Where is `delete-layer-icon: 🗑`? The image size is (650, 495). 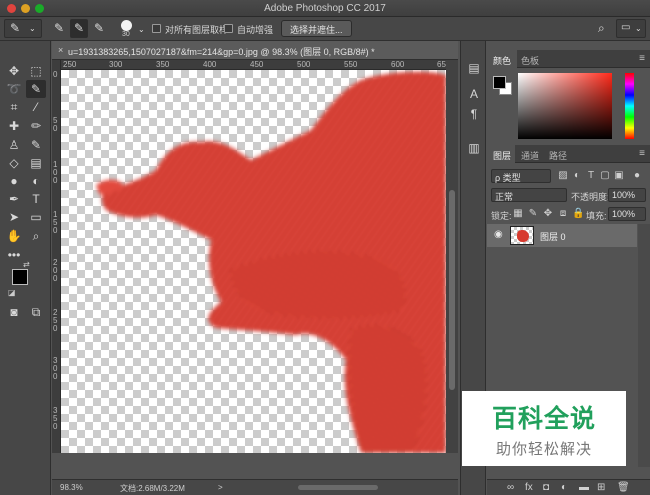 delete-layer-icon: 🗑 is located at coordinates (623, 487).